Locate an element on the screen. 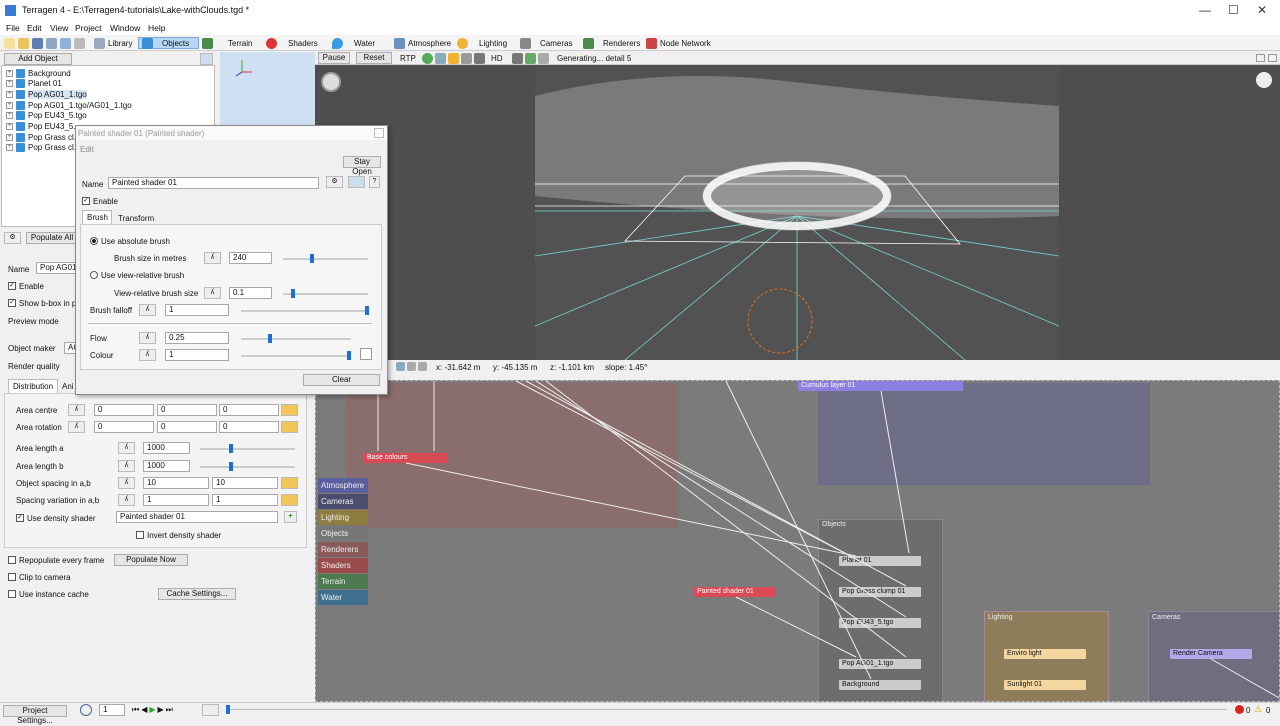 Image resolution: width=1280 pixels, height=726 pixels. eye-icon is located at coordinates (400, 366).